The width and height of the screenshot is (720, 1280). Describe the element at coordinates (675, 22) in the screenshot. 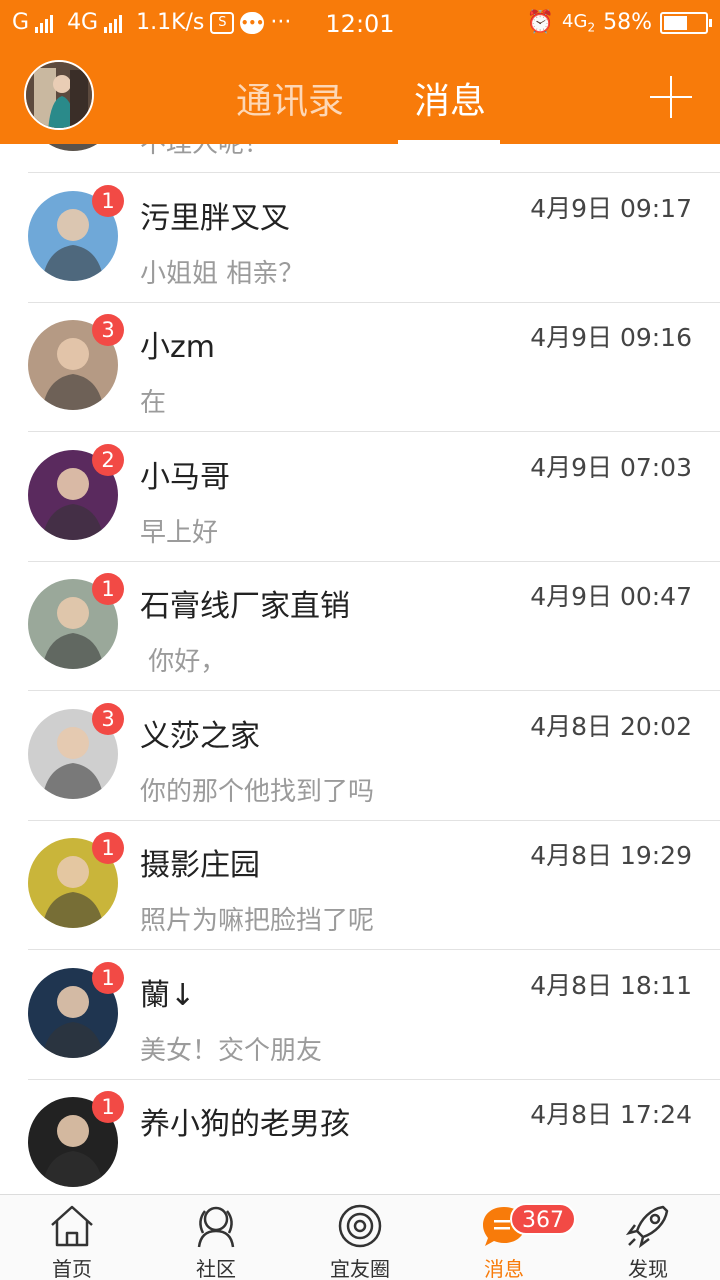

I see `battery-level` at that location.